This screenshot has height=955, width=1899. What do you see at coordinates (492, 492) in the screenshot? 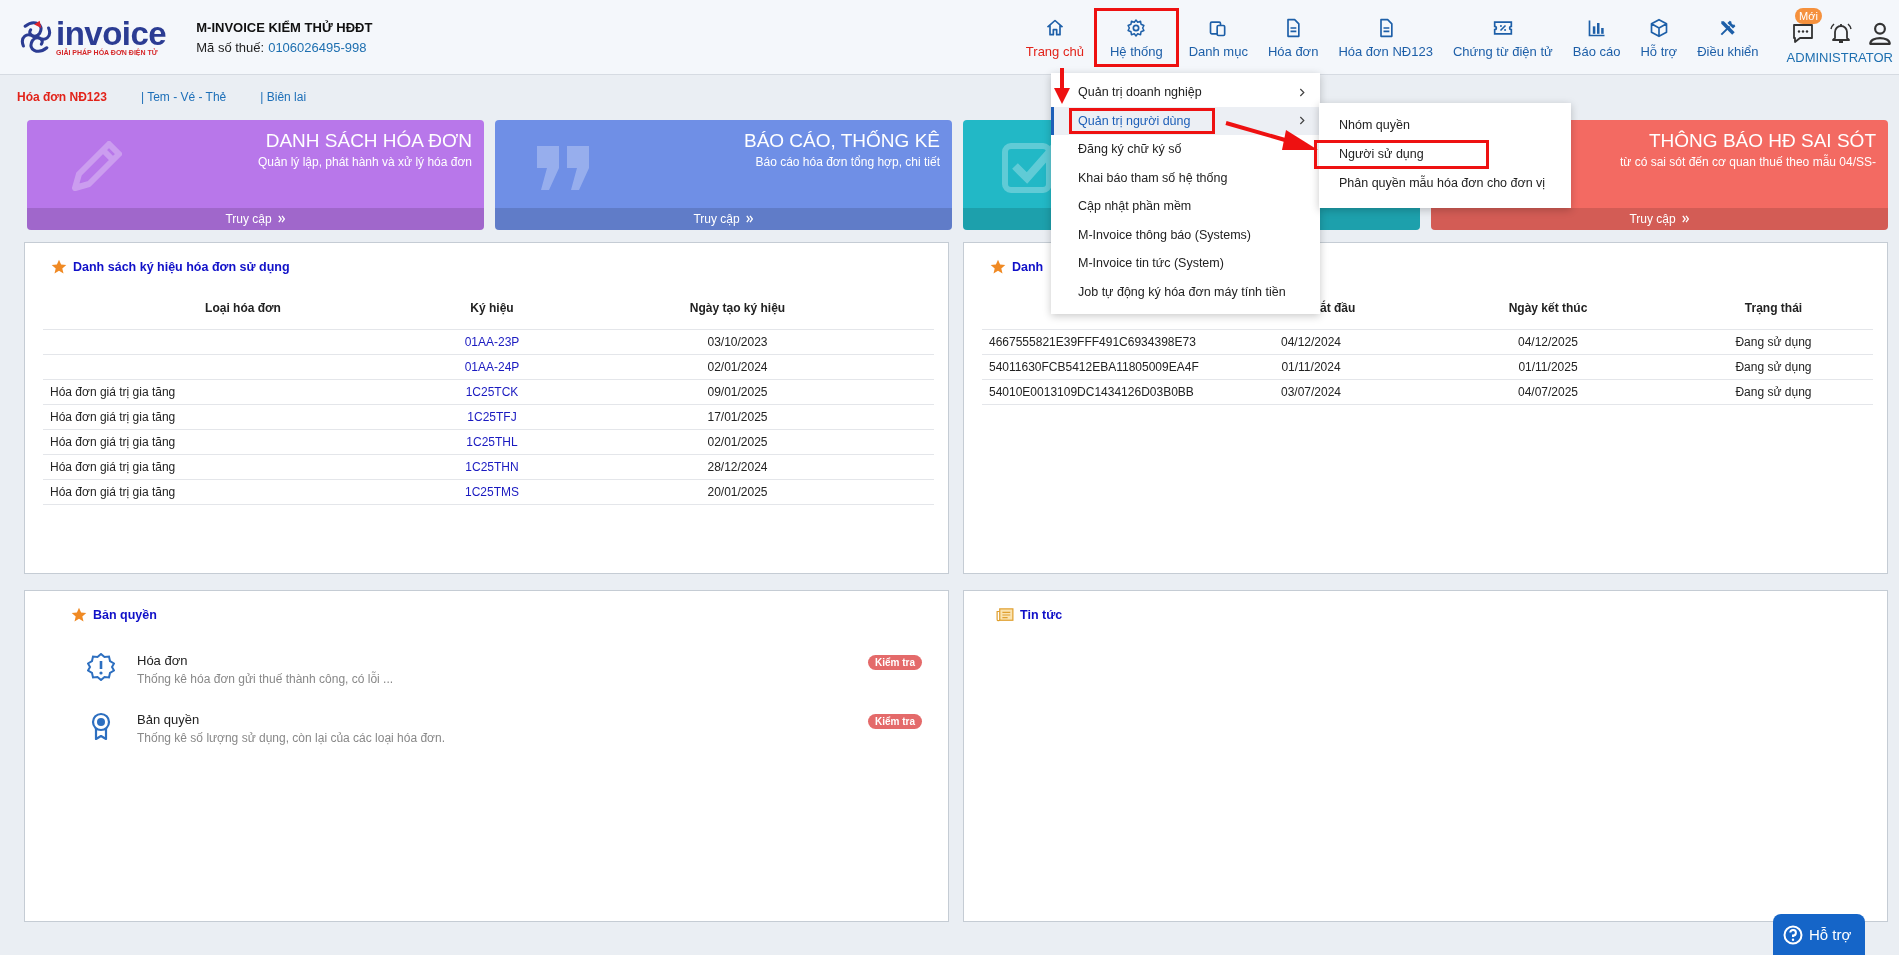
I see `table-cell: 1C25TMS` at bounding box center [492, 492].